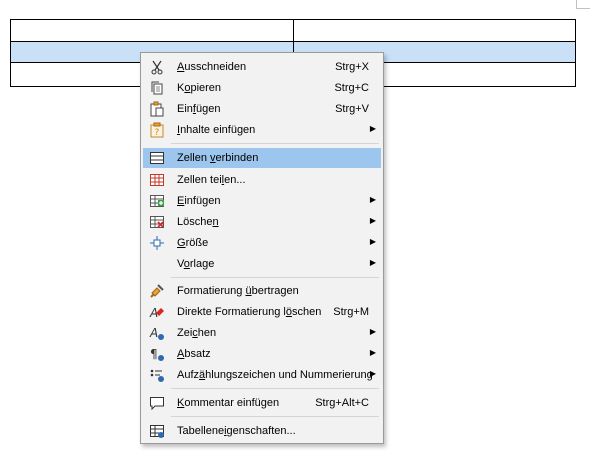  Describe the element at coordinates (262, 243) in the screenshot. I see `menu-item-size: Größe ▶` at that location.